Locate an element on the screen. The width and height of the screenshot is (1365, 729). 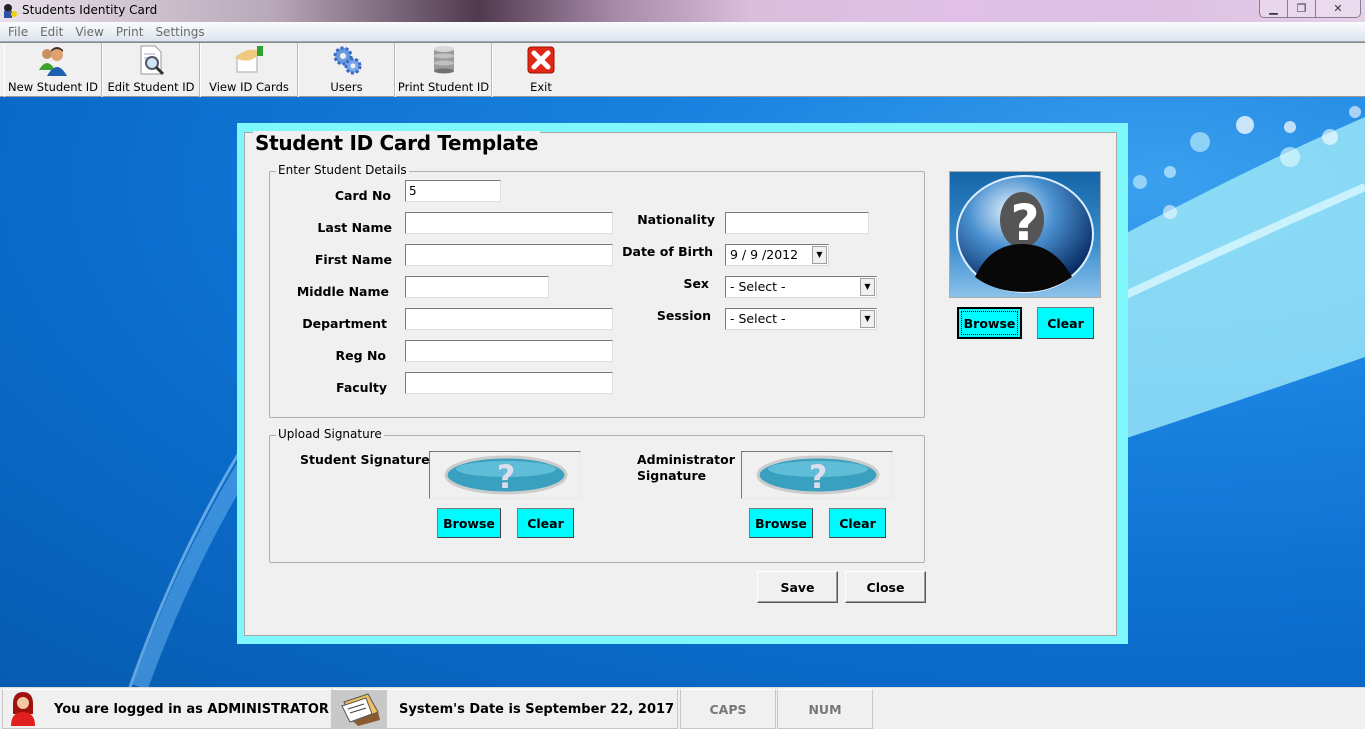
edit-student-id-button: Edit Student ID is located at coordinates (151, 70).